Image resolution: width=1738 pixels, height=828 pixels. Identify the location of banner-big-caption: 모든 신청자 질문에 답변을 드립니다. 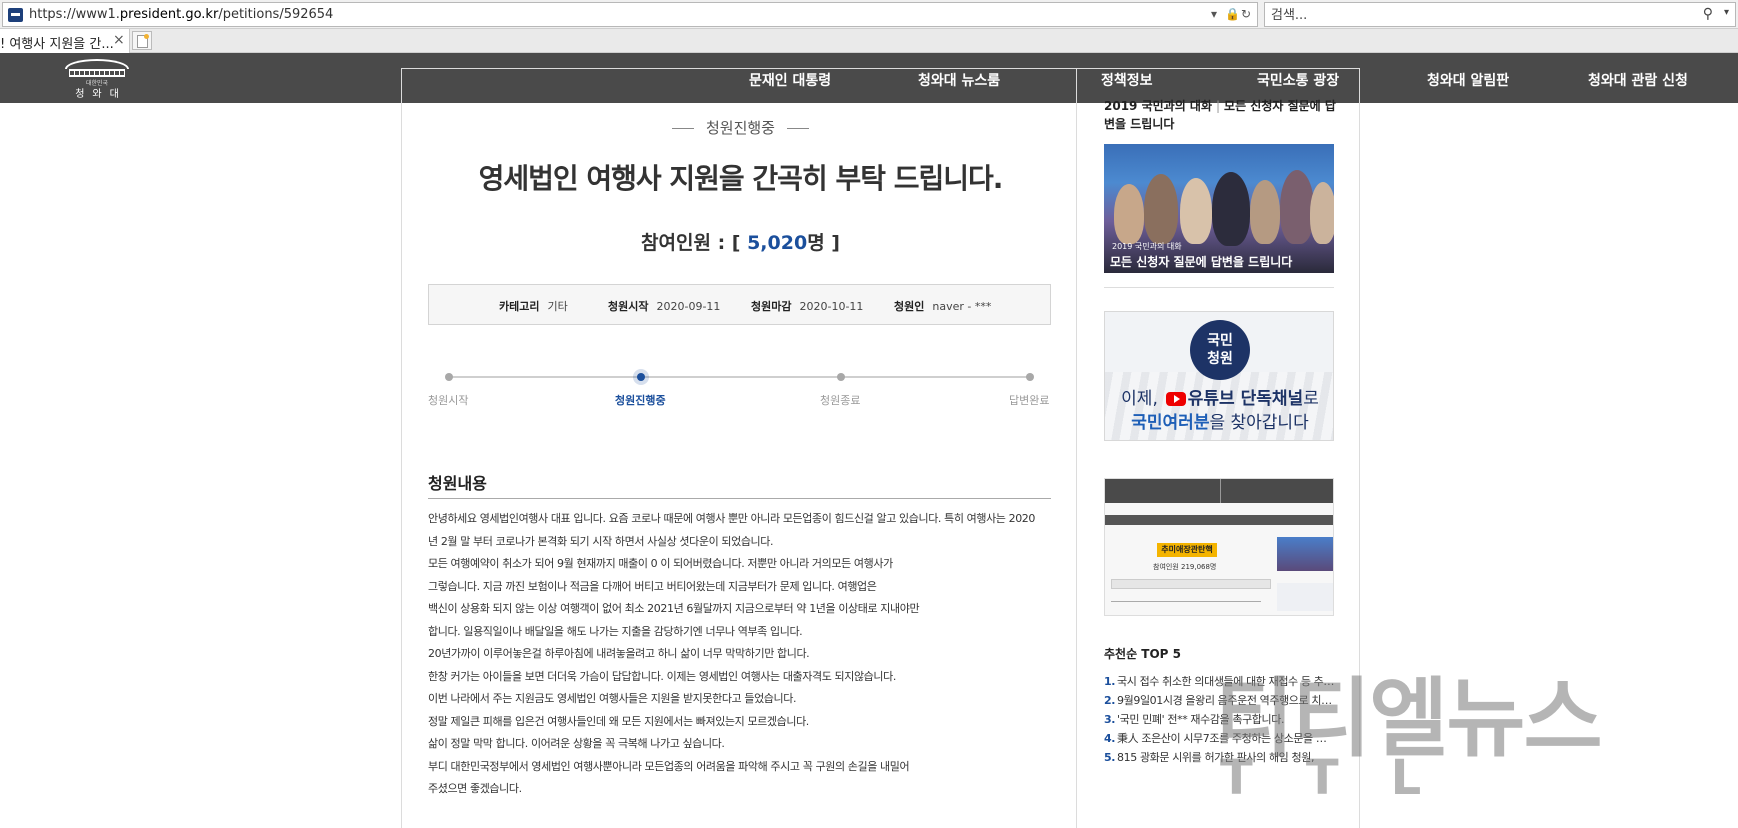
(1201, 262).